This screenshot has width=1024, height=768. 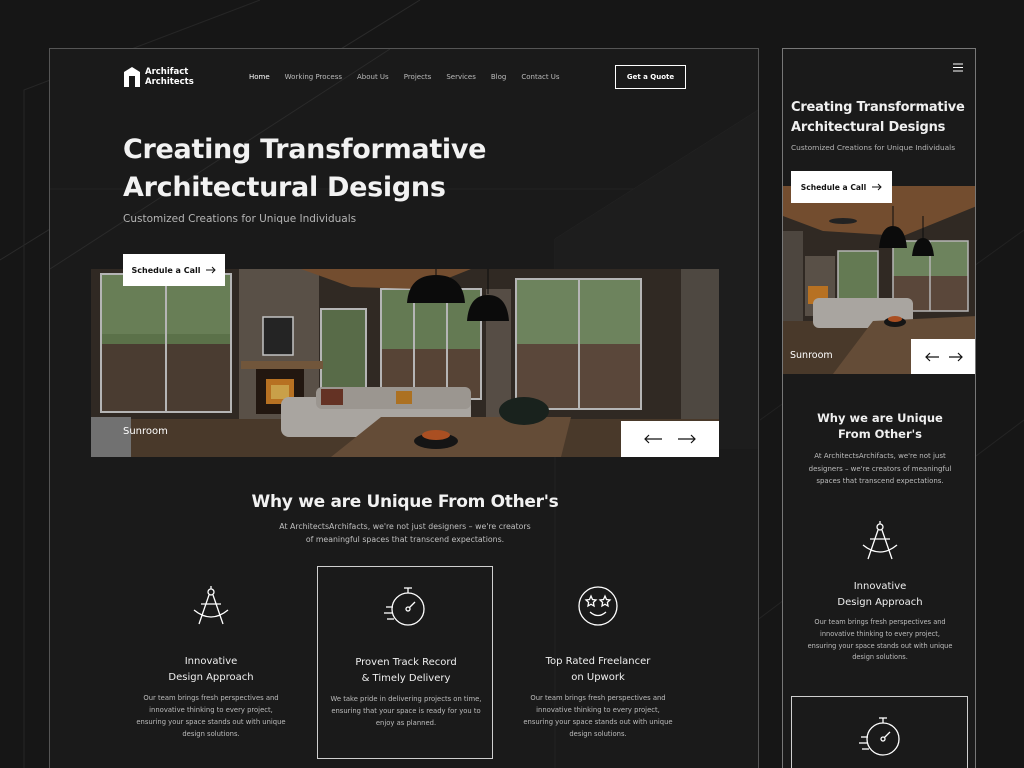 I want to click on get-quote-button: Get a Quote, so click(x=650, y=77).